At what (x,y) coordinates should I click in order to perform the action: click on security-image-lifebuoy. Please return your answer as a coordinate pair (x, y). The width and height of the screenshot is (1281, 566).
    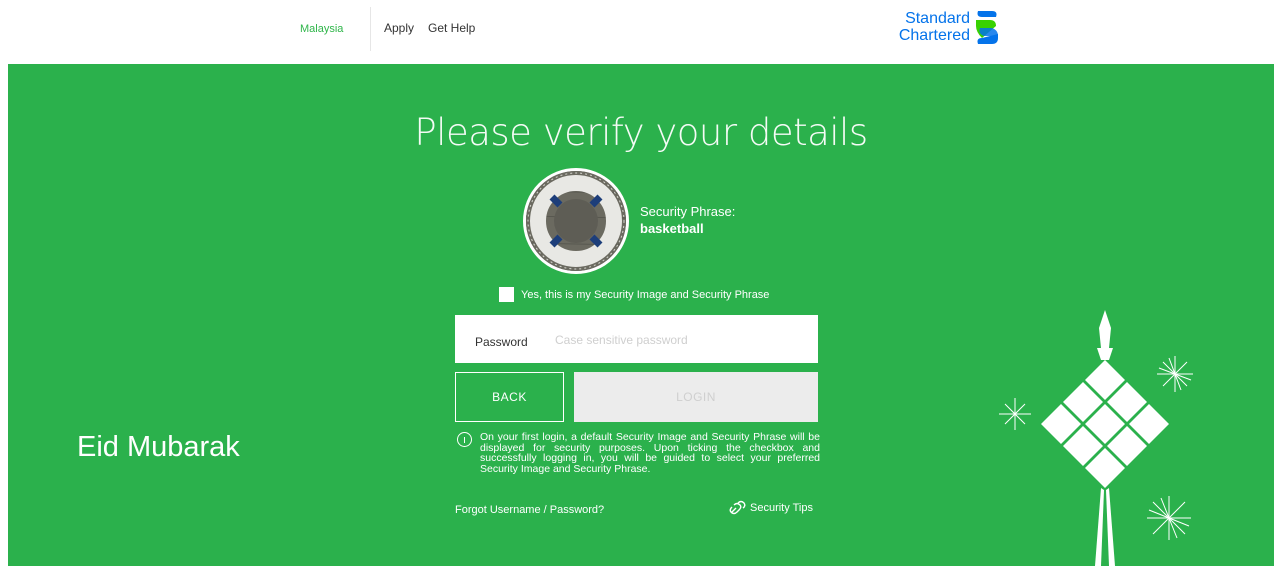
    Looking at the image, I should click on (576, 221).